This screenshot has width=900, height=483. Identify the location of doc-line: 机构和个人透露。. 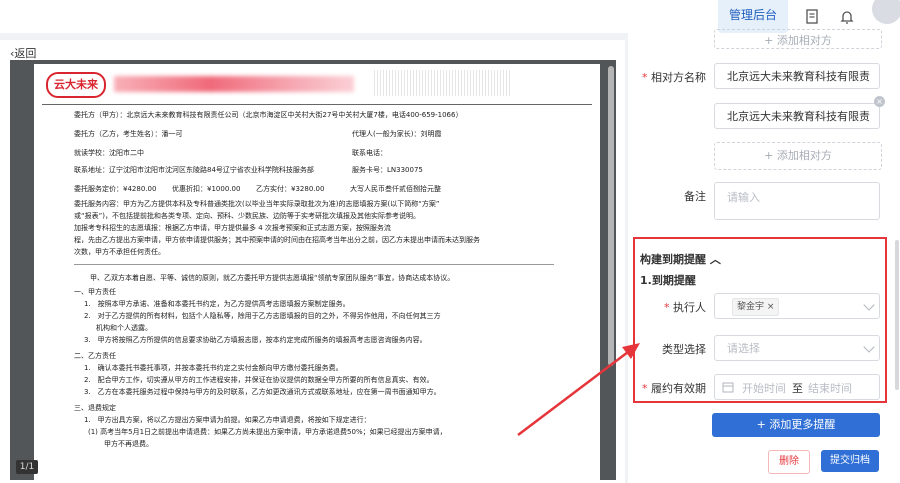
(124, 328).